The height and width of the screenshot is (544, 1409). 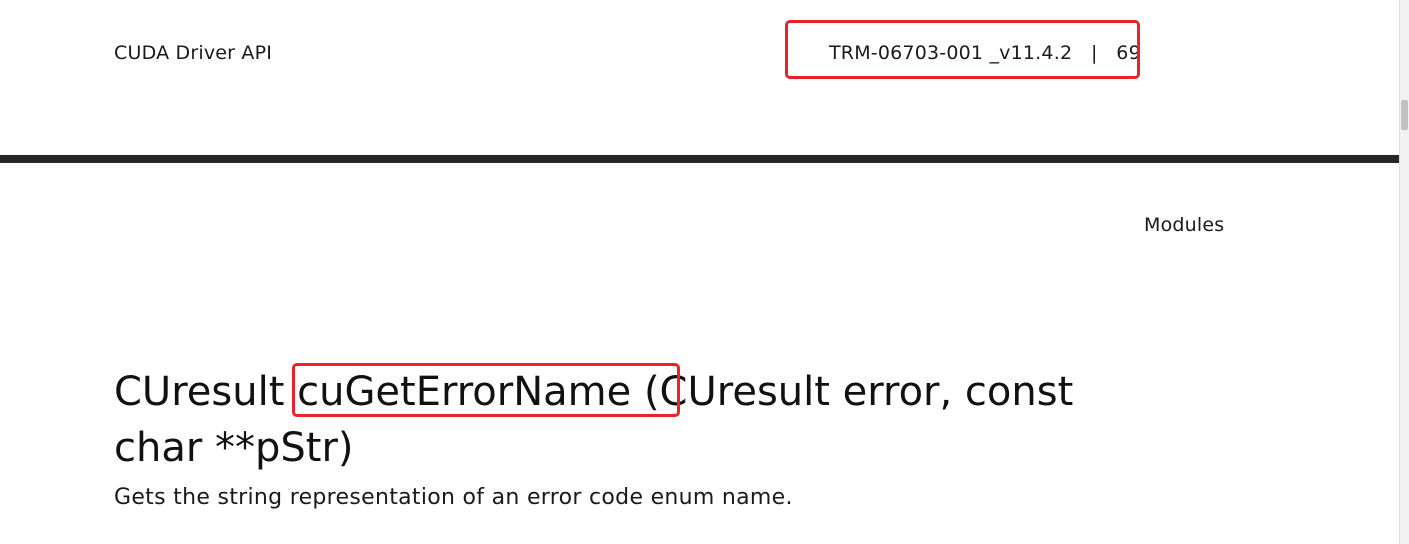 What do you see at coordinates (699, 159) in the screenshot?
I see `page-divider` at bounding box center [699, 159].